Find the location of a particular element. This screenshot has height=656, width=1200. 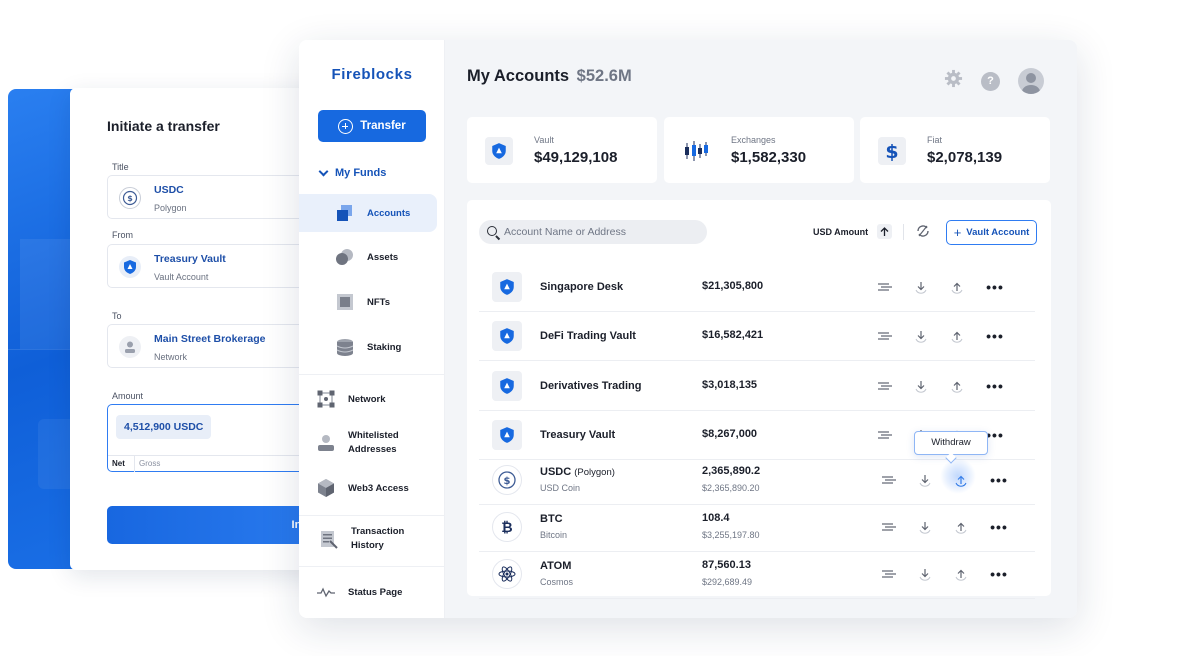

my-funds-section-toggle: My Funds is located at coordinates (352, 172).